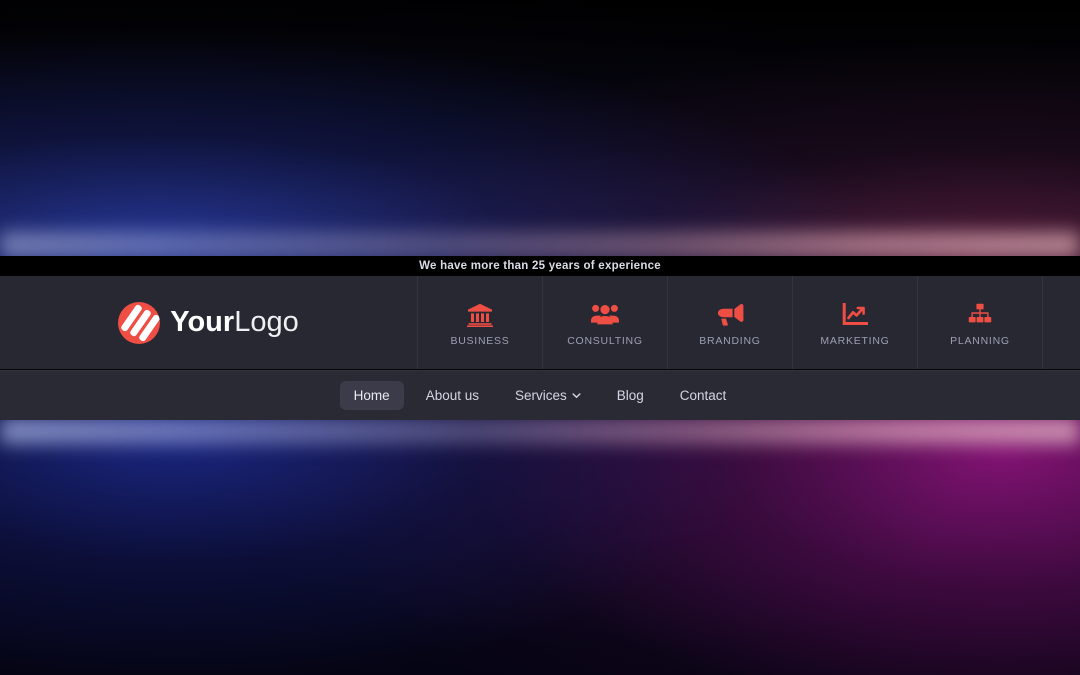 The width and height of the screenshot is (1080, 675). I want to click on nav-item-about-us: About us, so click(452, 395).